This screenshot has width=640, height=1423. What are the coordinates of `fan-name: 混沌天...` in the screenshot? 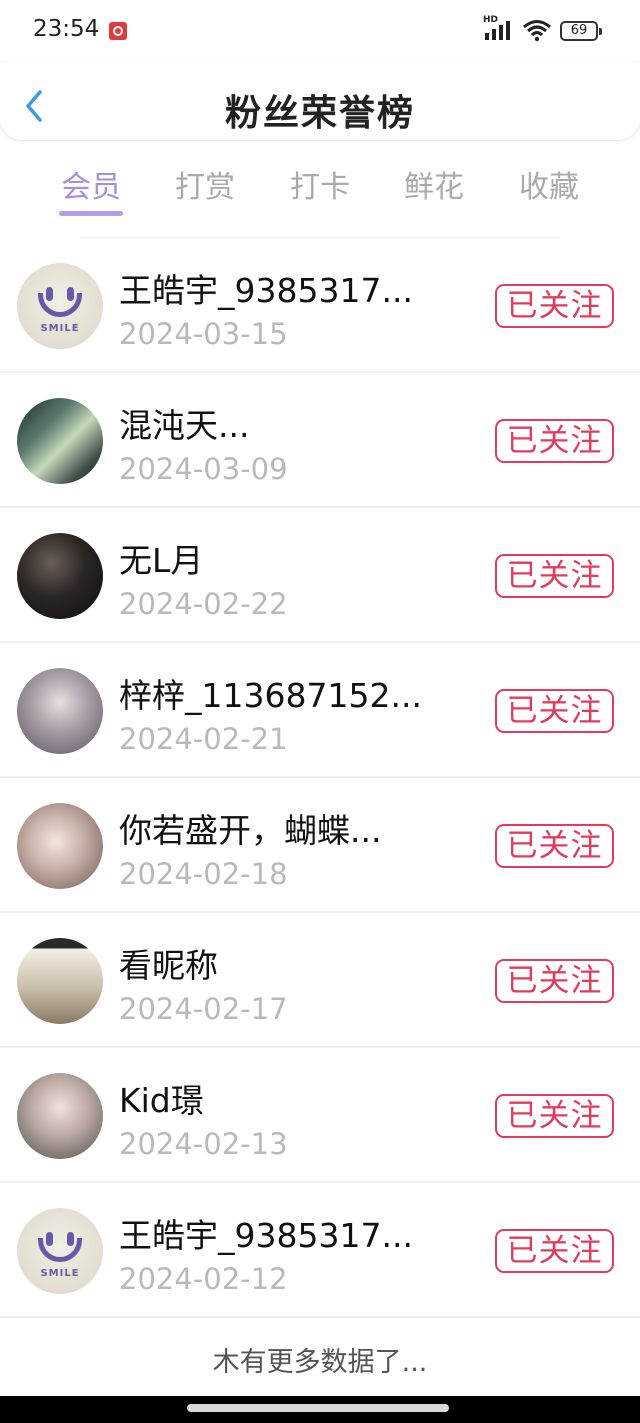 It's located at (184, 425).